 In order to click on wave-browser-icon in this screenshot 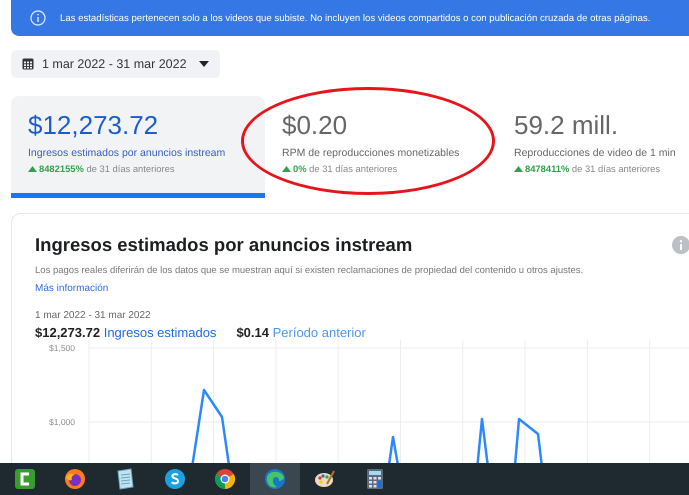, I will do `click(275, 479)`.